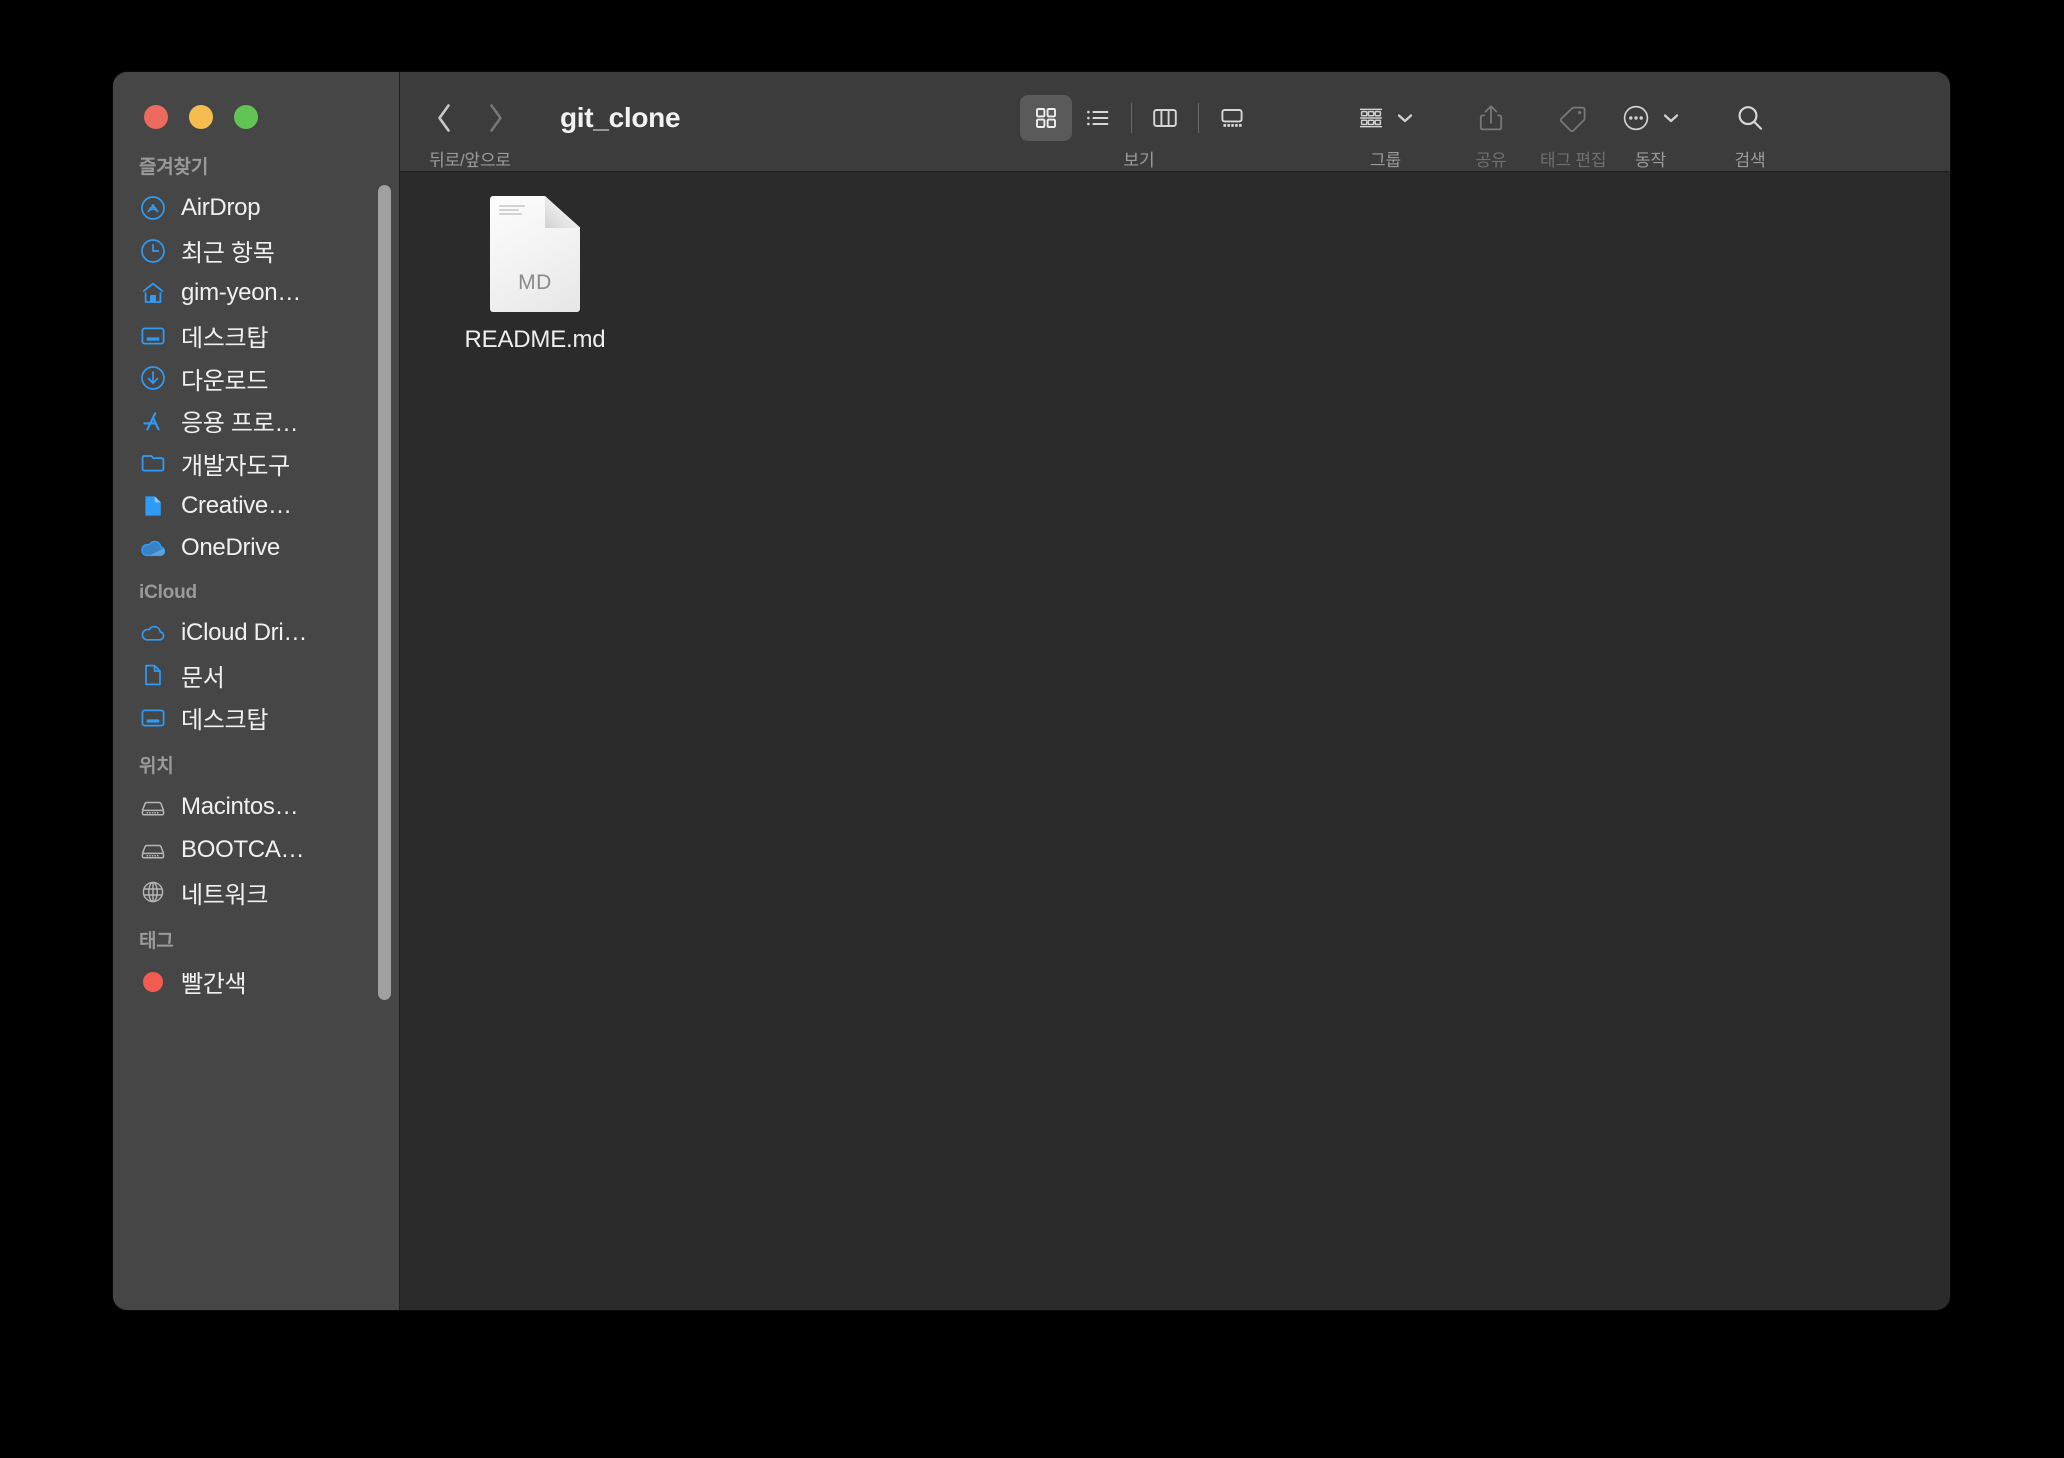 The height and width of the screenshot is (1458, 2064). I want to click on markdown-document-icon: MD, so click(535, 254).